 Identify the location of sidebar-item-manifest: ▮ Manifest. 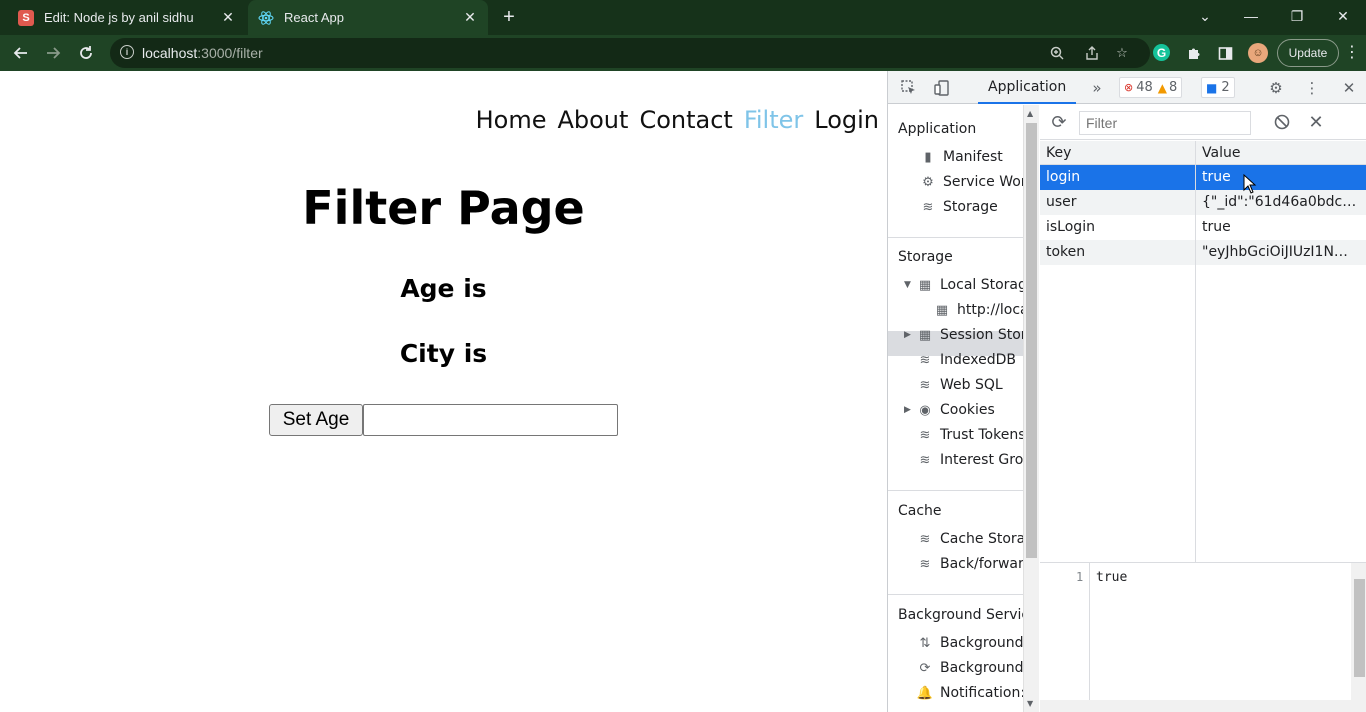
(961, 157).